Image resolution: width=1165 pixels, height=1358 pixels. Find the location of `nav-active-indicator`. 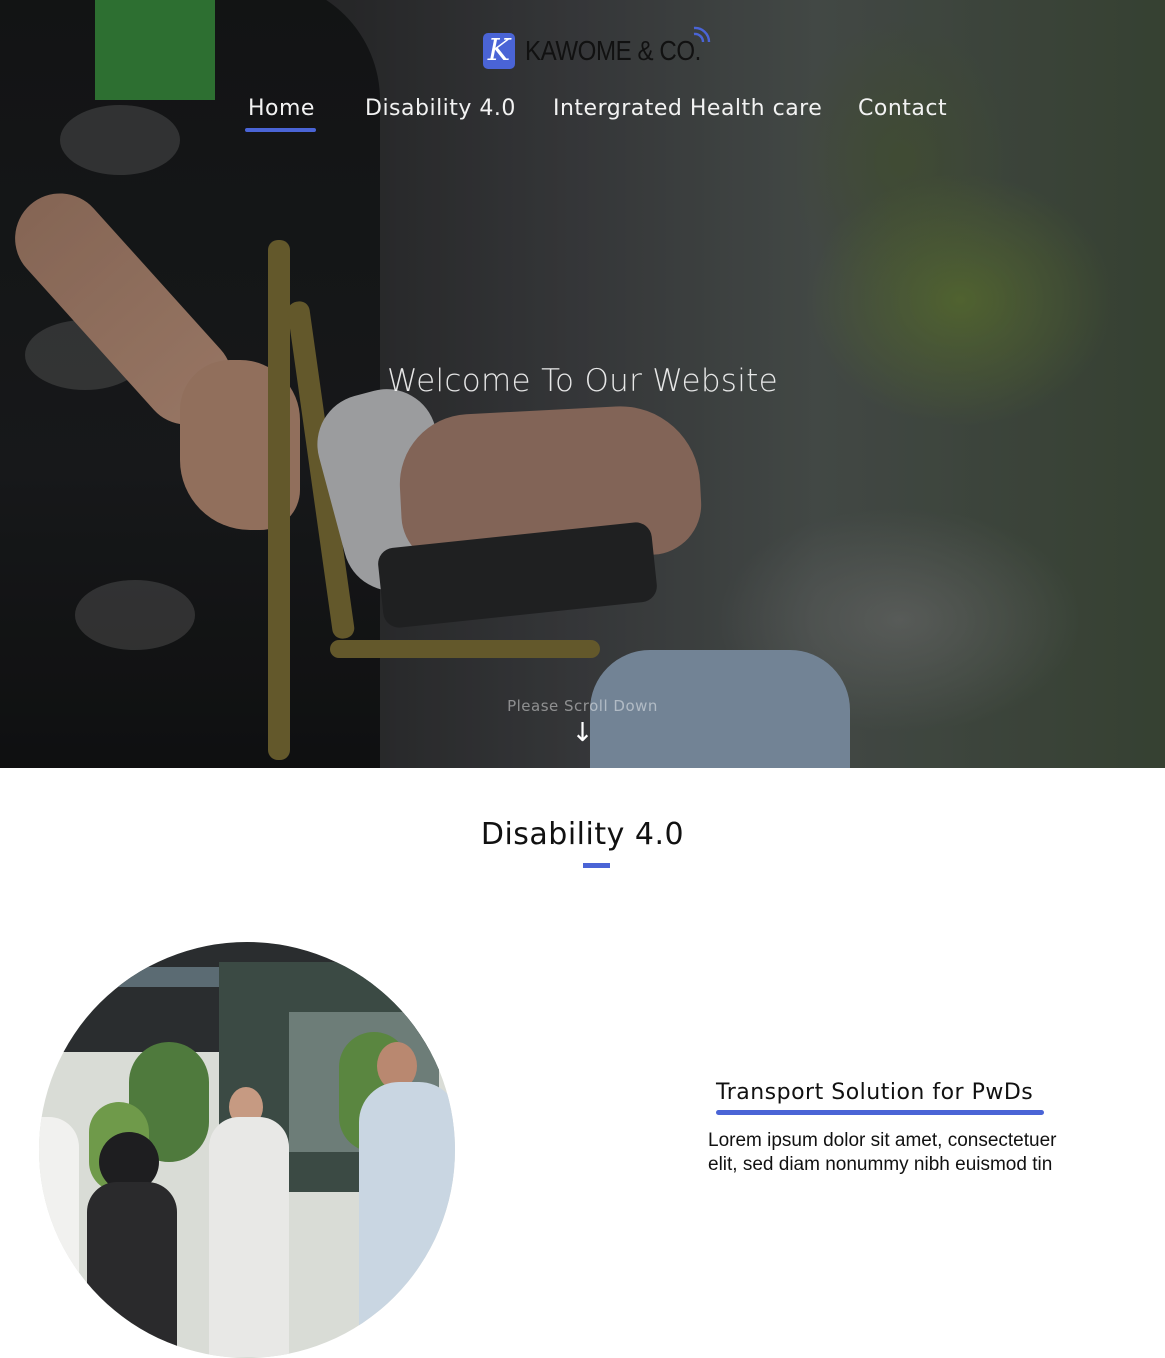

nav-active-indicator is located at coordinates (280, 130).